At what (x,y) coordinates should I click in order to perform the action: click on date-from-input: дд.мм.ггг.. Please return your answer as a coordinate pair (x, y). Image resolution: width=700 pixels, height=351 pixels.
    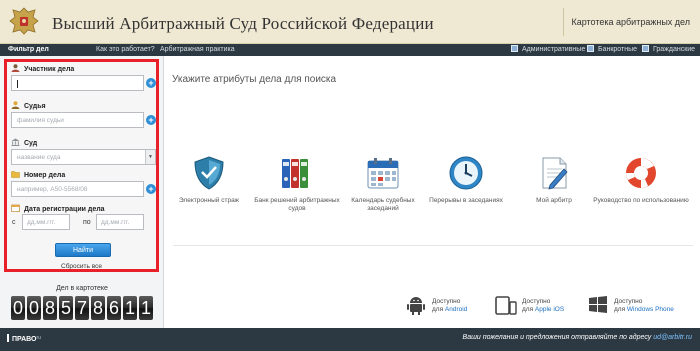
    Looking at the image, I should click on (46, 222).